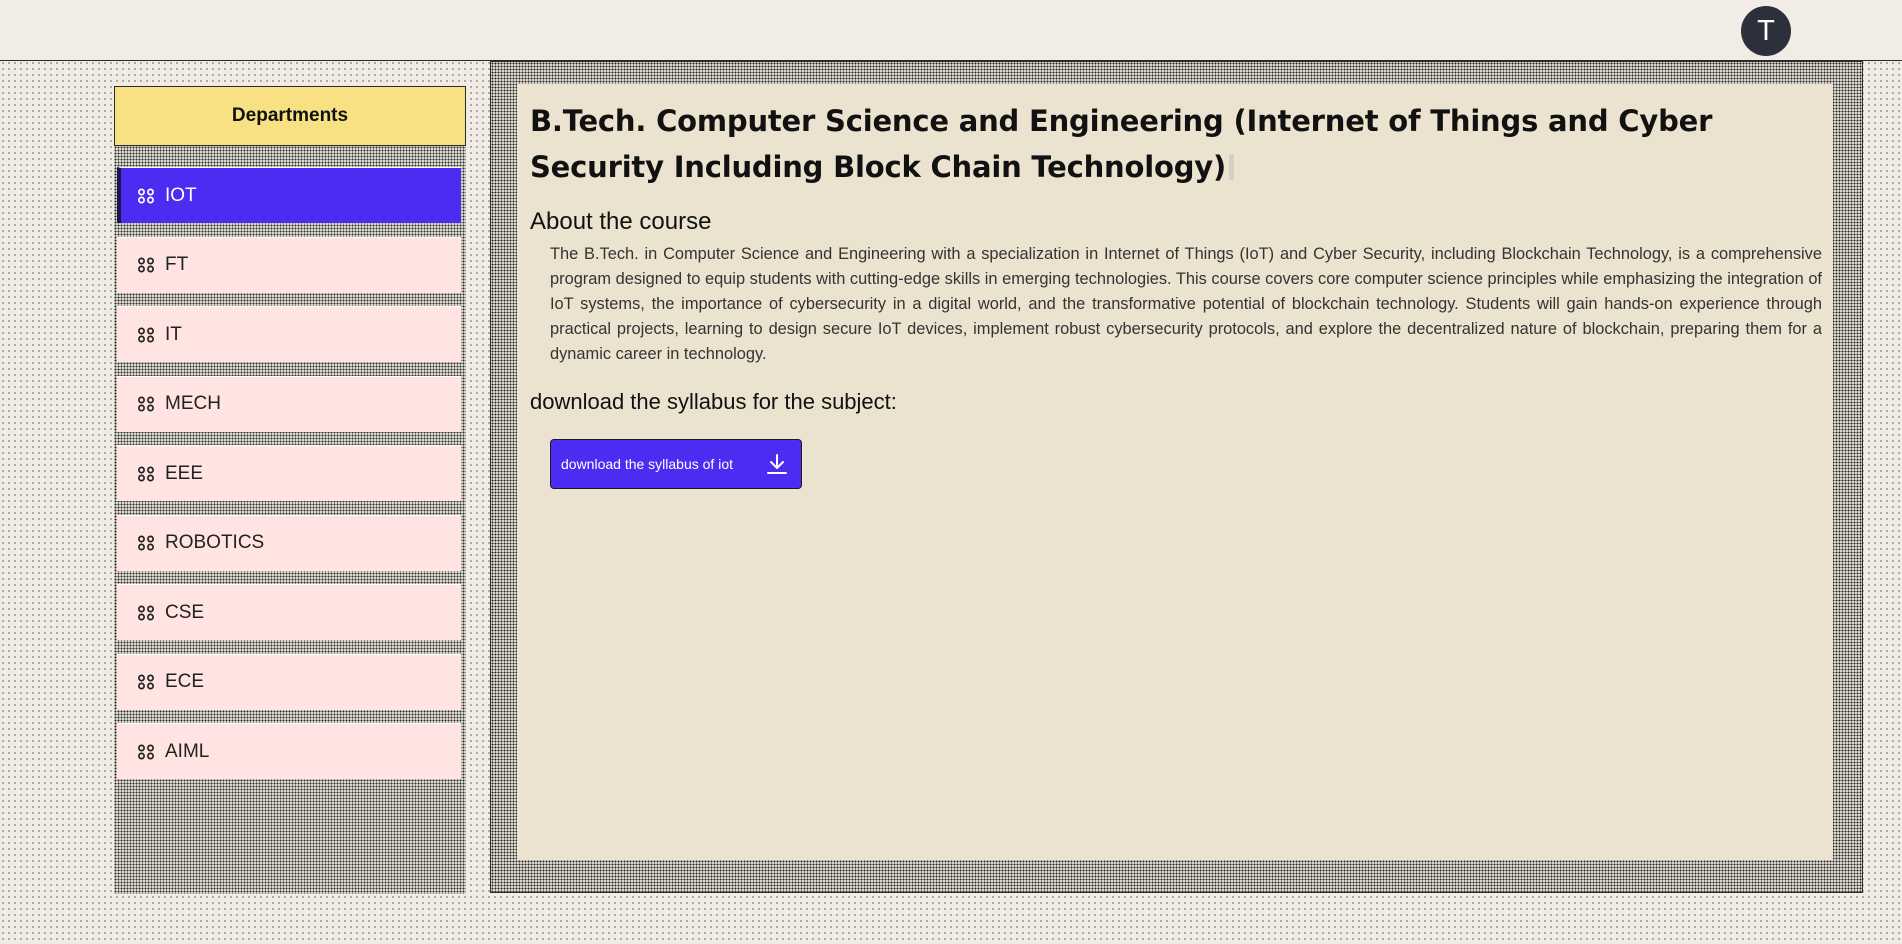 The image size is (1902, 944). What do you see at coordinates (777, 464) in the screenshot?
I see `download-icon` at bounding box center [777, 464].